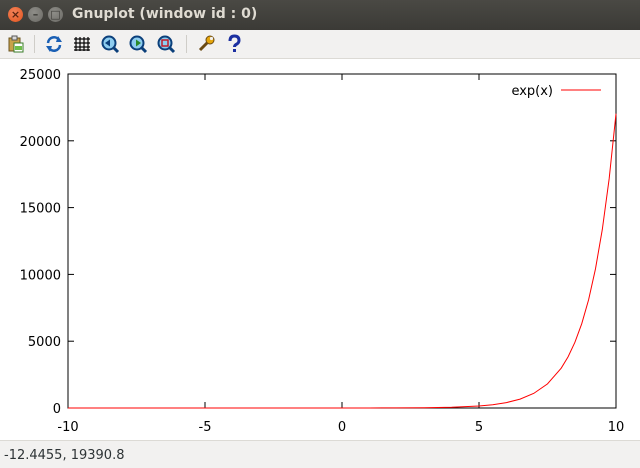 This screenshot has height=468, width=640. I want to click on minimize-window-button: –, so click(35, 14).